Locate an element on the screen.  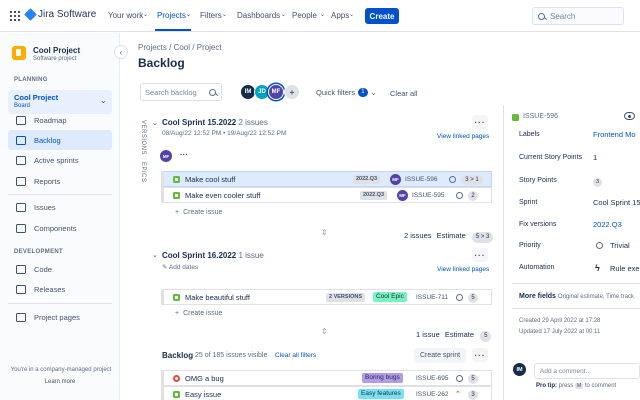
add-people-icon: + is located at coordinates (292, 92).